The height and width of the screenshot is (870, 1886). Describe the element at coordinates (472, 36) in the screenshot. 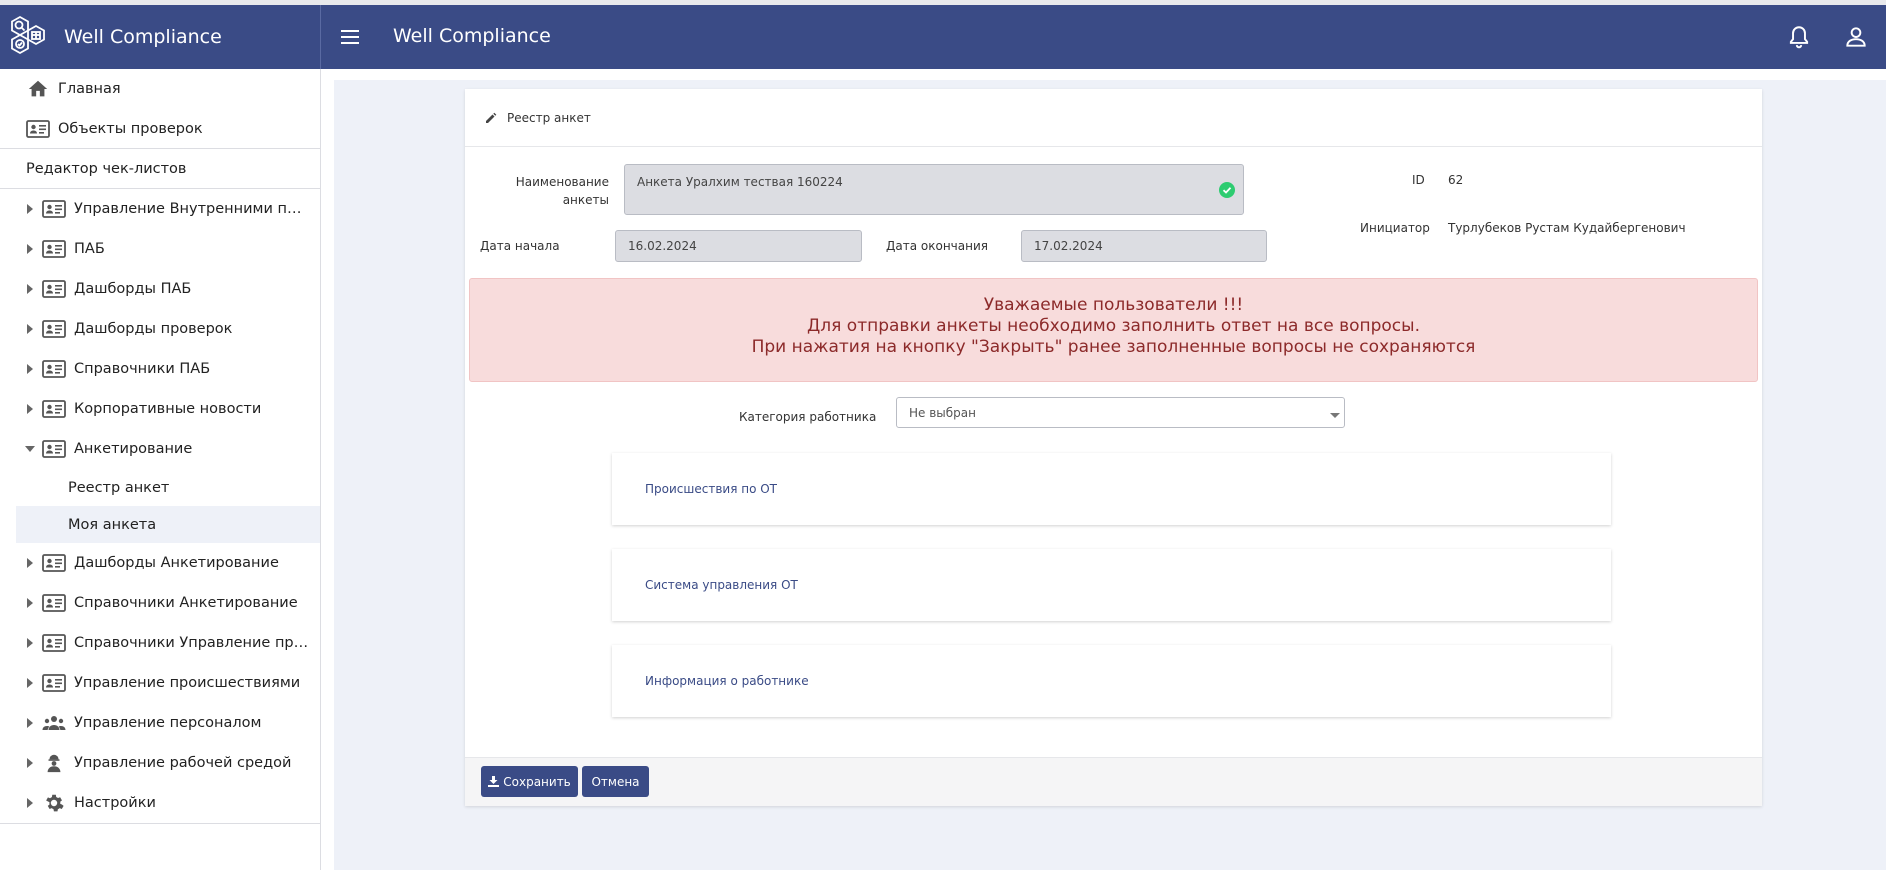

I see `page-title: Well Compliance` at that location.